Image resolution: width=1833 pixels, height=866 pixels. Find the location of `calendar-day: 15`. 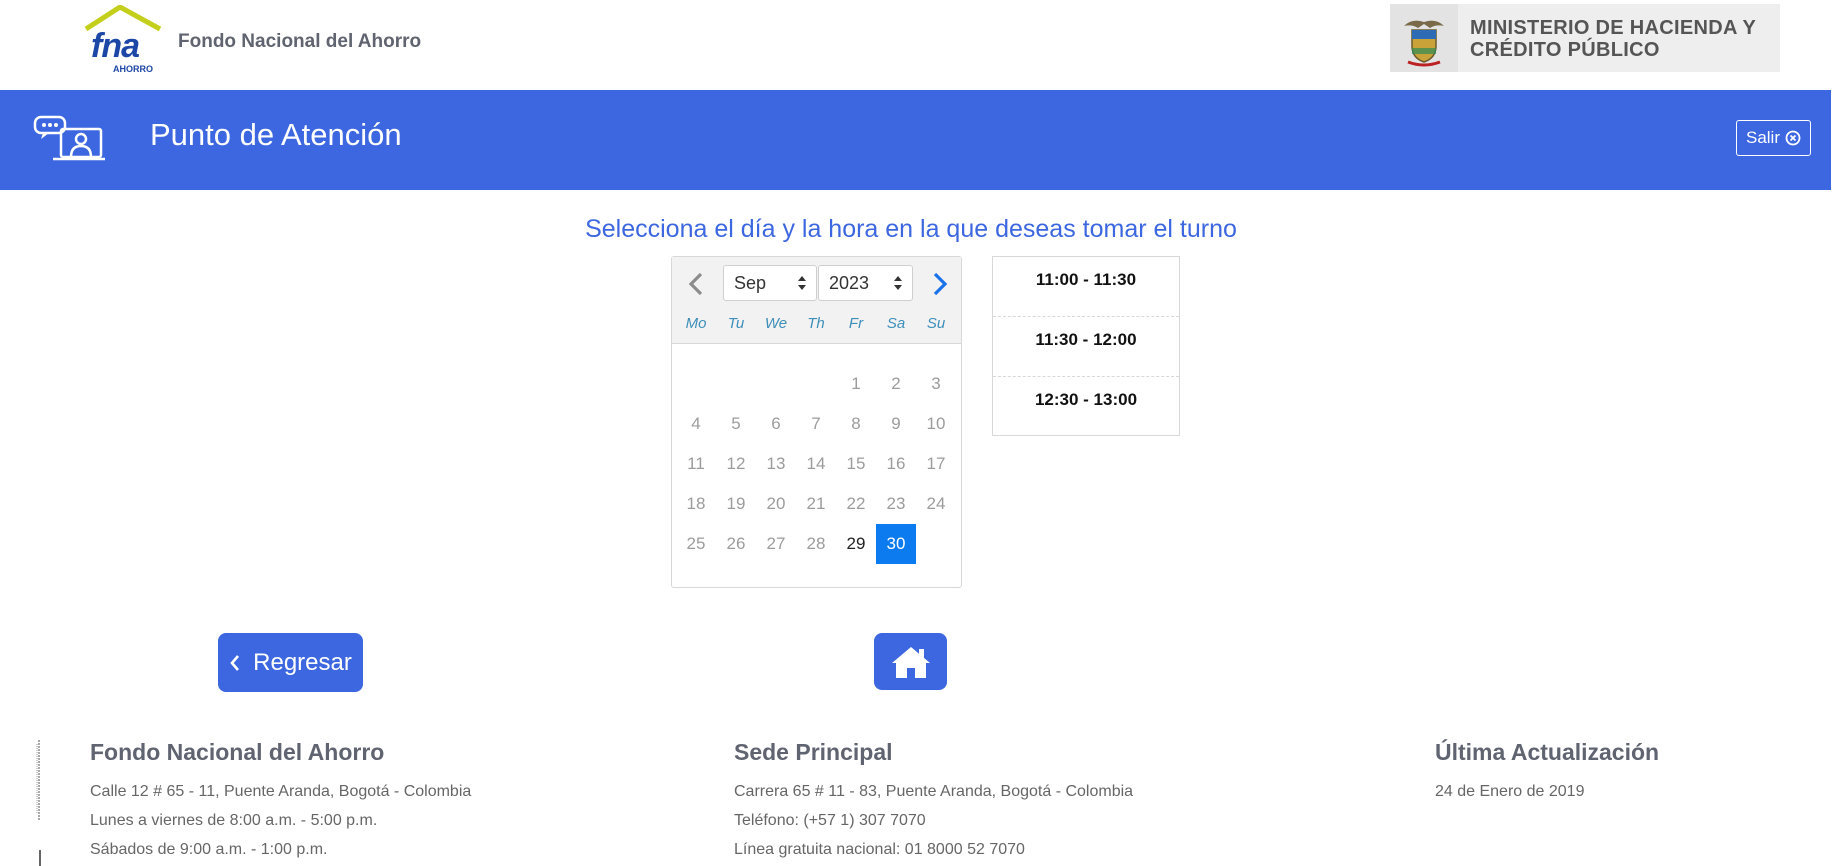

calendar-day: 15 is located at coordinates (856, 463).